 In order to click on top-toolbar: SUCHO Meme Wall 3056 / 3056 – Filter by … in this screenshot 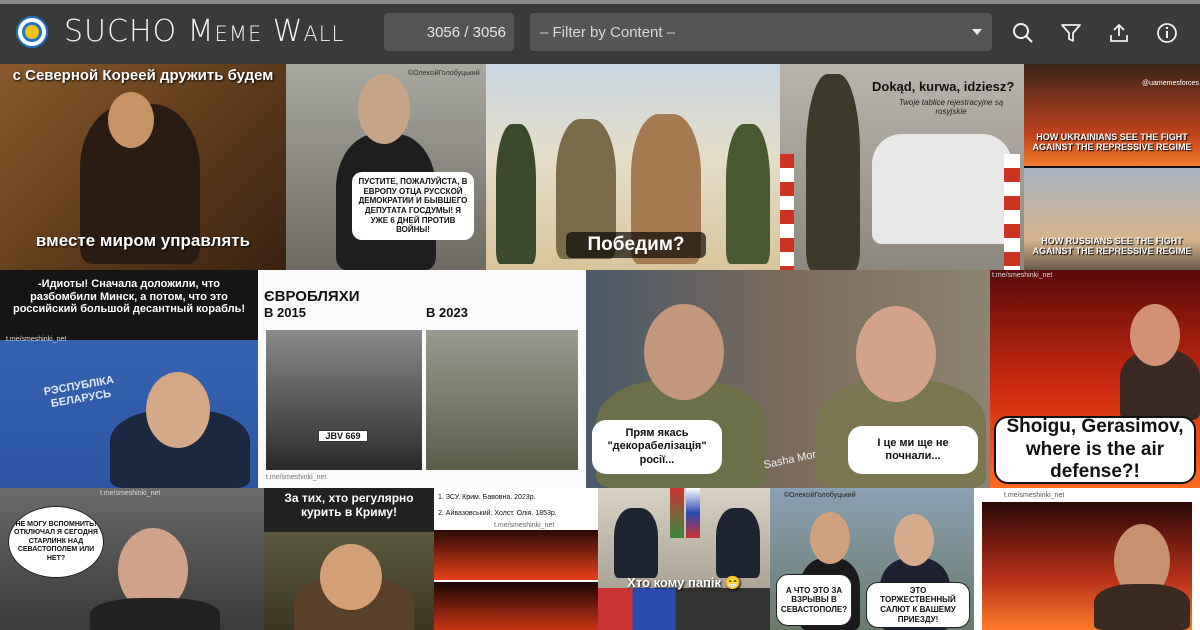, I will do `click(600, 32)`.